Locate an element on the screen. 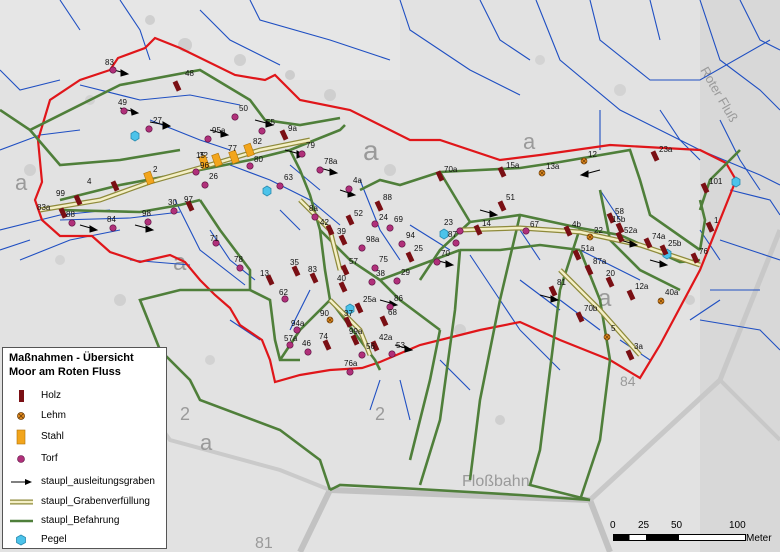 The width and height of the screenshot is (780, 552). measure-label: 9a is located at coordinates (292, 128).